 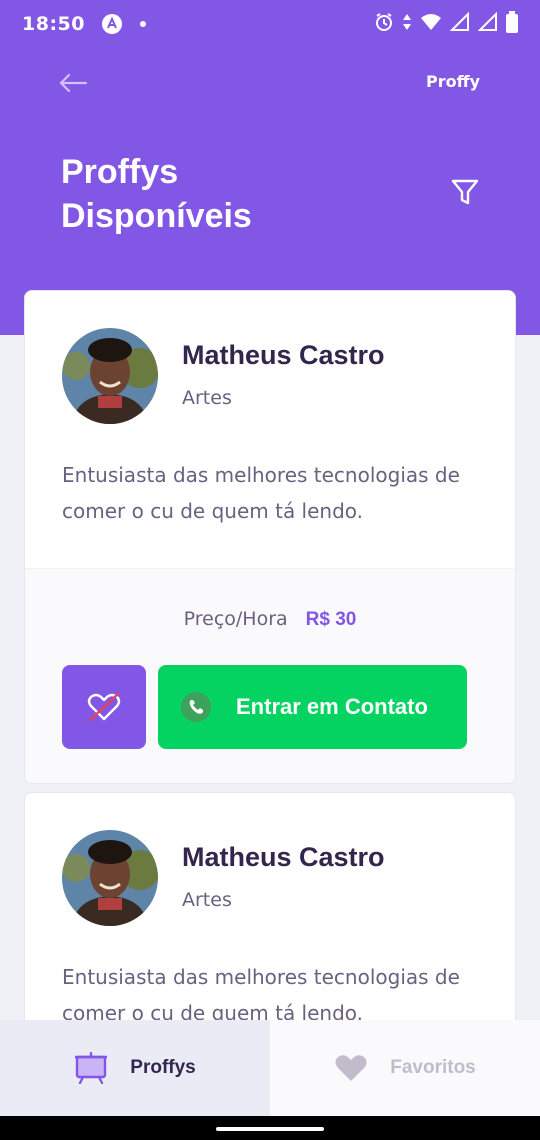 I want to click on back-button, so click(x=73, y=83).